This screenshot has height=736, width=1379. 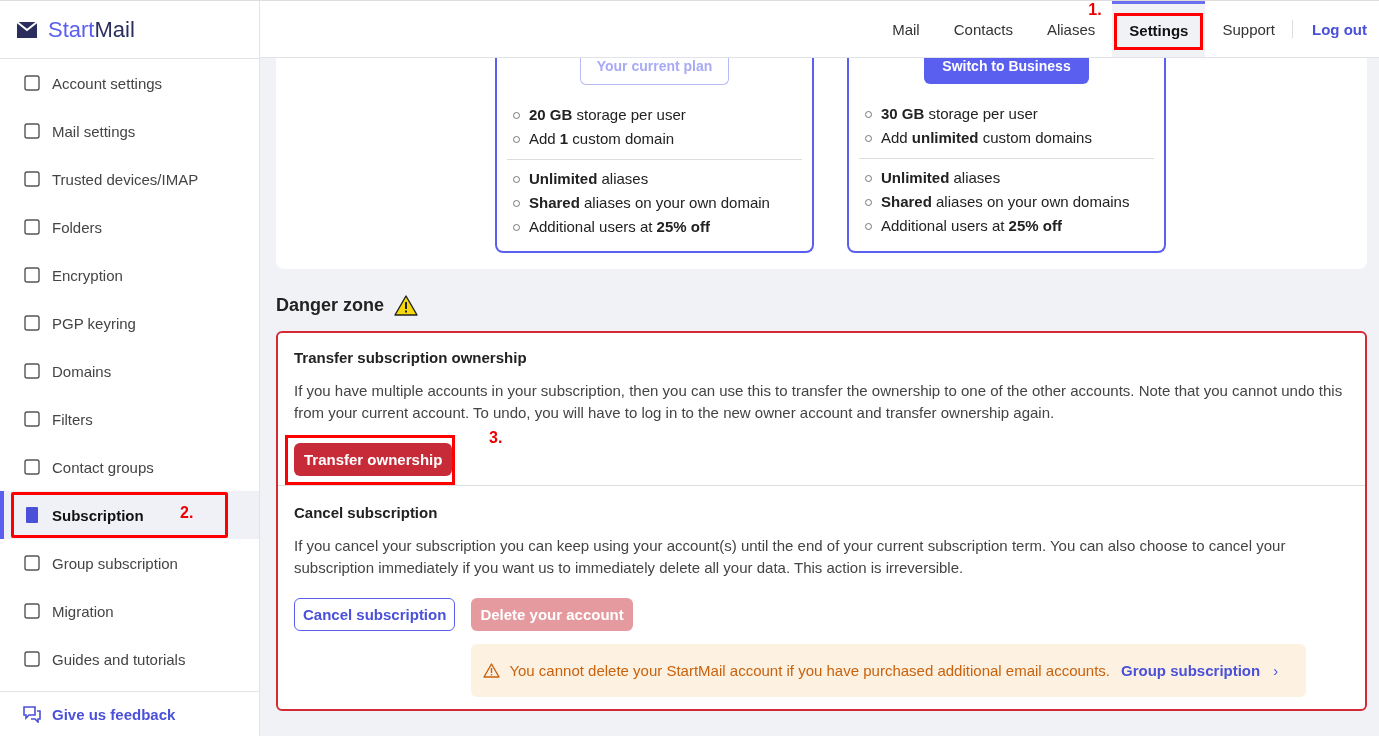 I want to click on sidebar-item: Filters, so click(x=129, y=419).